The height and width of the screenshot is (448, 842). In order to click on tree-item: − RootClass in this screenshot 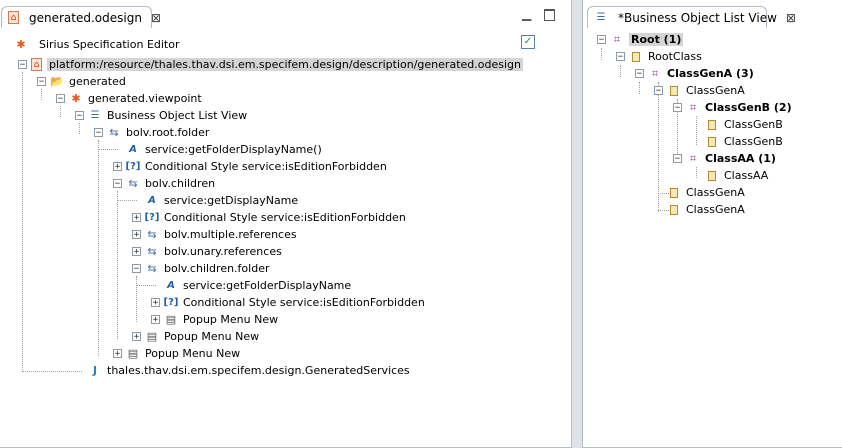, I will do `click(659, 56)`.